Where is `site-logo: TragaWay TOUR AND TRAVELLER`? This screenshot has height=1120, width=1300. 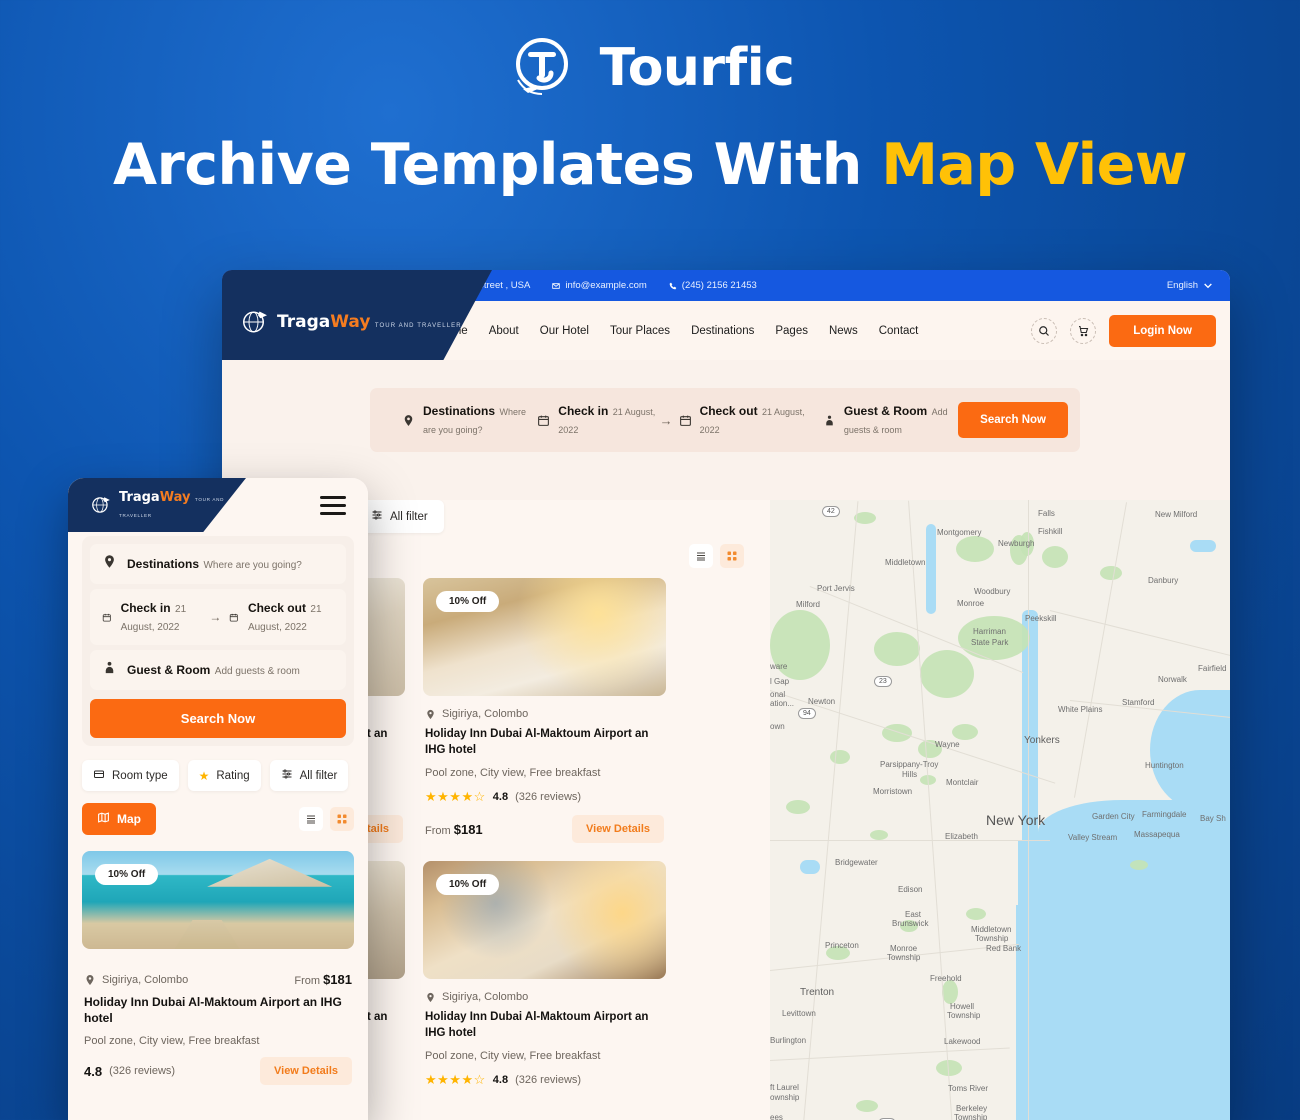
site-logo: TragaWay TOUR AND TRAVELLER is located at coordinates (351, 322).